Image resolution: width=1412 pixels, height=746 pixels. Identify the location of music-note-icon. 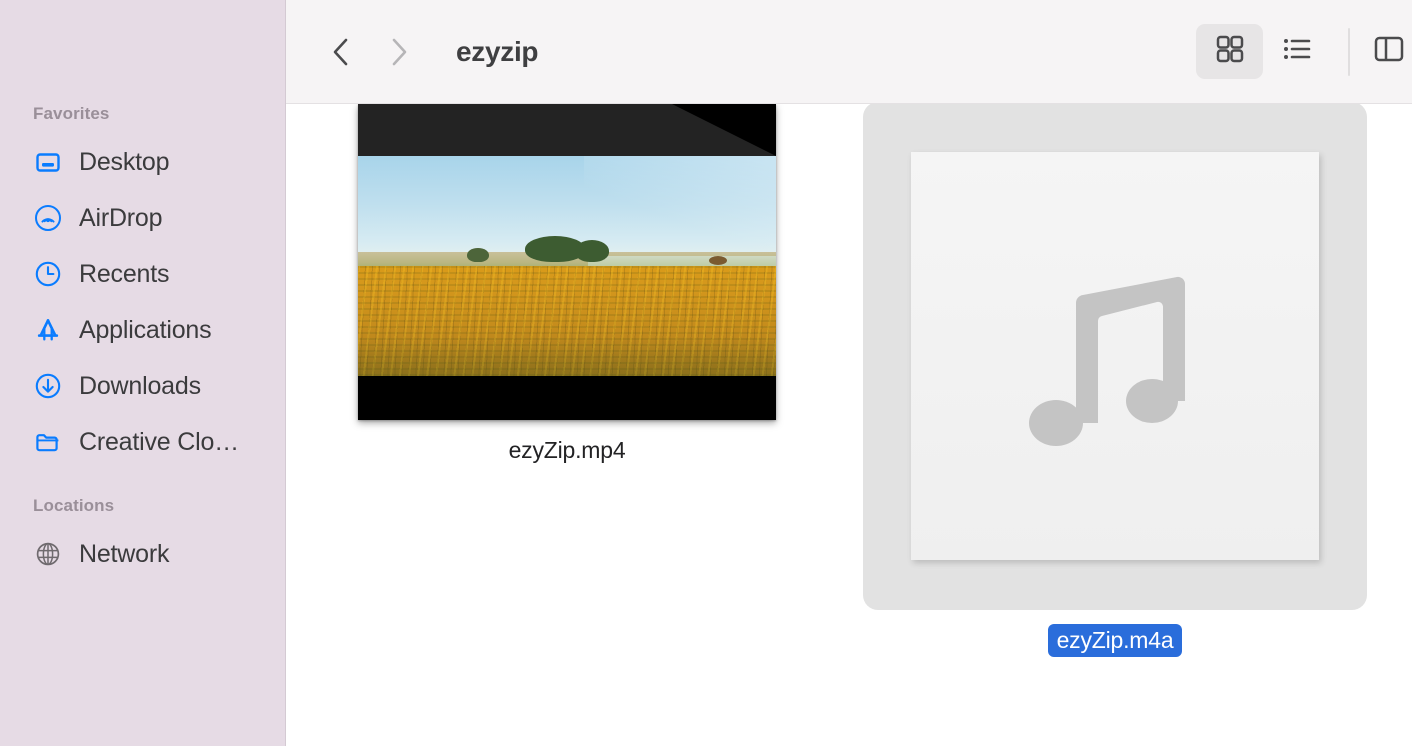
(1115, 356).